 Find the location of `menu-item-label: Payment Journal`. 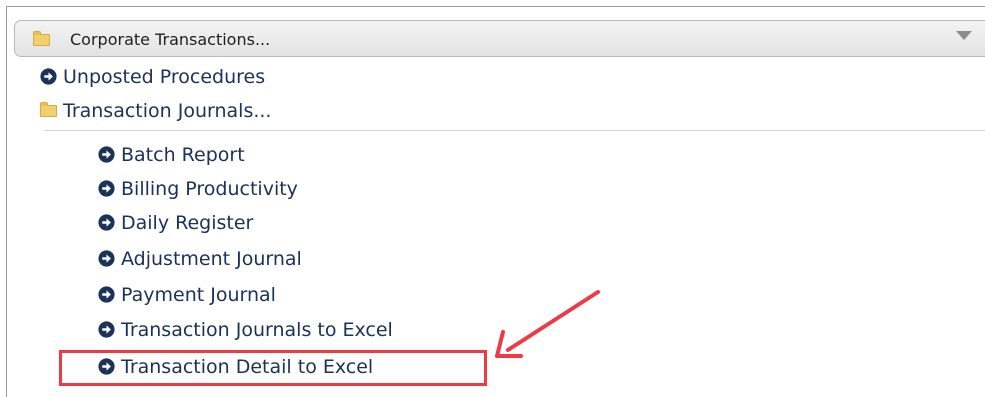

menu-item-label: Payment Journal is located at coordinates (198, 295).